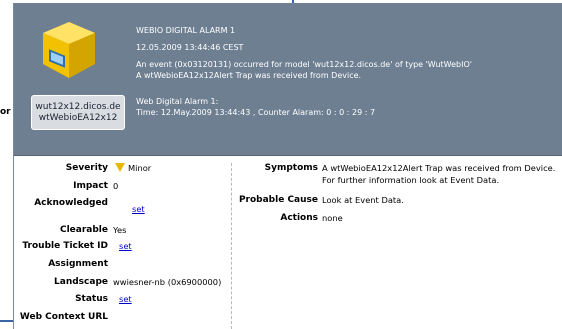 The height and width of the screenshot is (329, 562). What do you see at coordinates (86, 168) in the screenshot?
I see `severity-label: Severity` at bounding box center [86, 168].